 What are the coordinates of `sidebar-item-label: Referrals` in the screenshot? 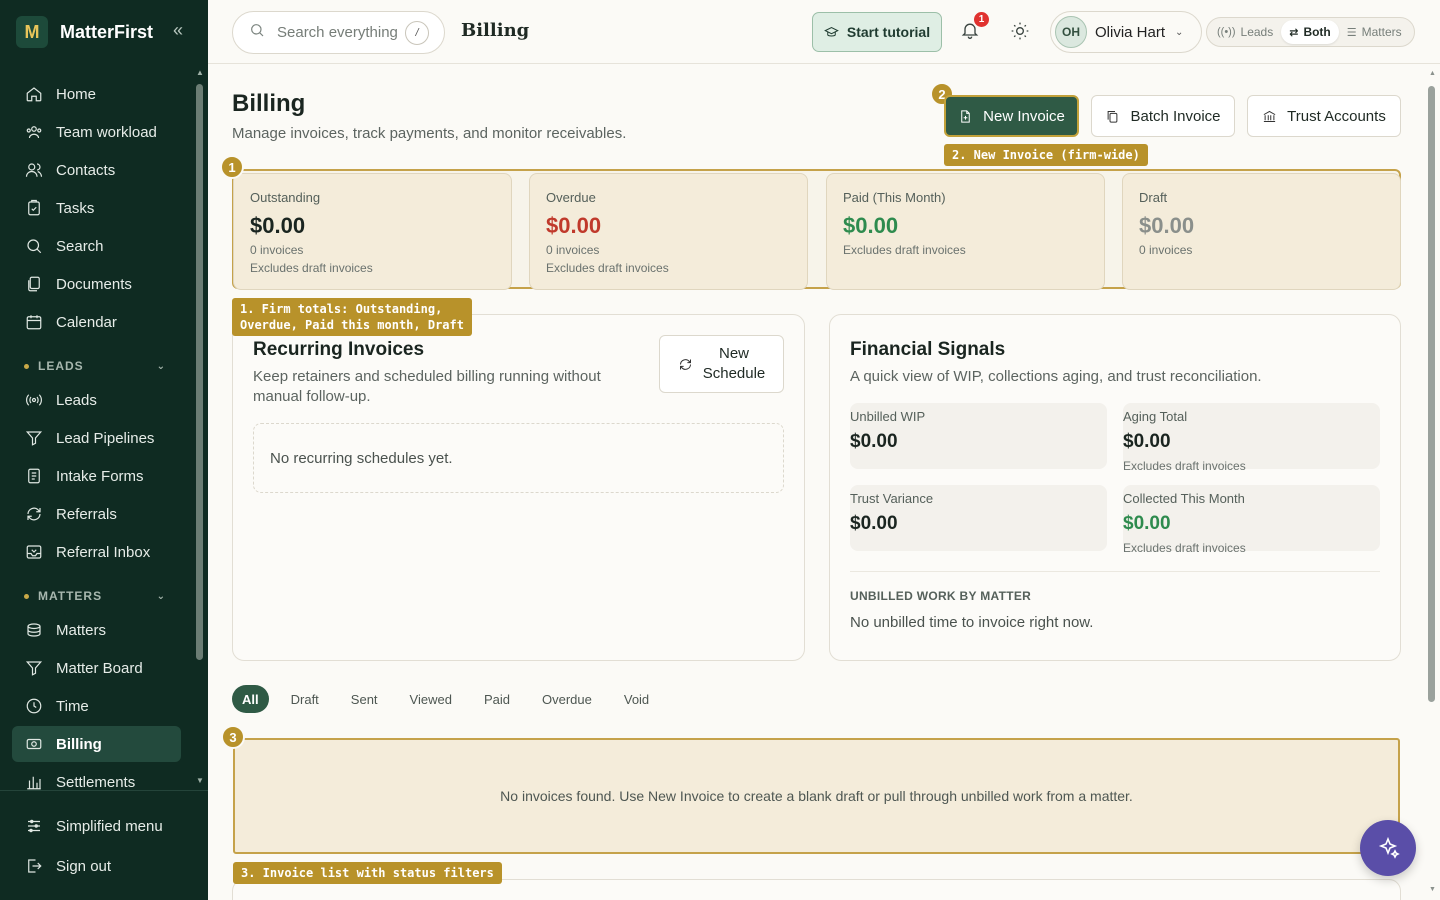 It's located at (86, 514).